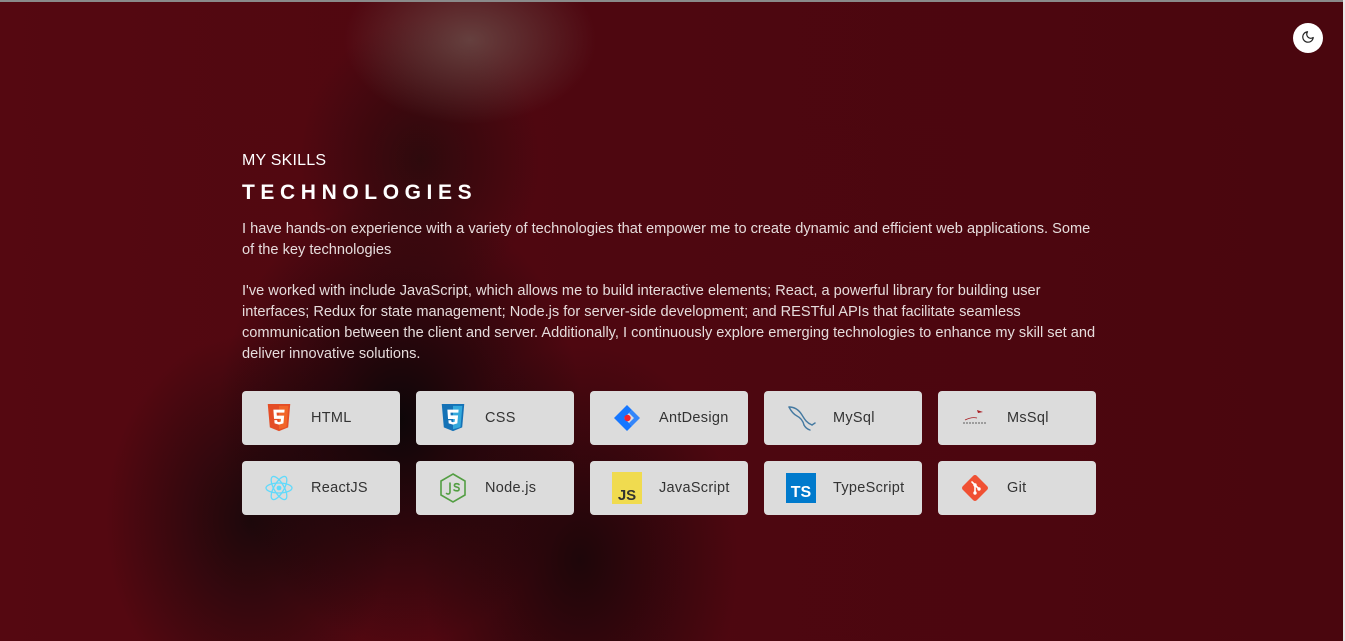  I want to click on tech-card-mssql: MsSql, so click(1017, 418).